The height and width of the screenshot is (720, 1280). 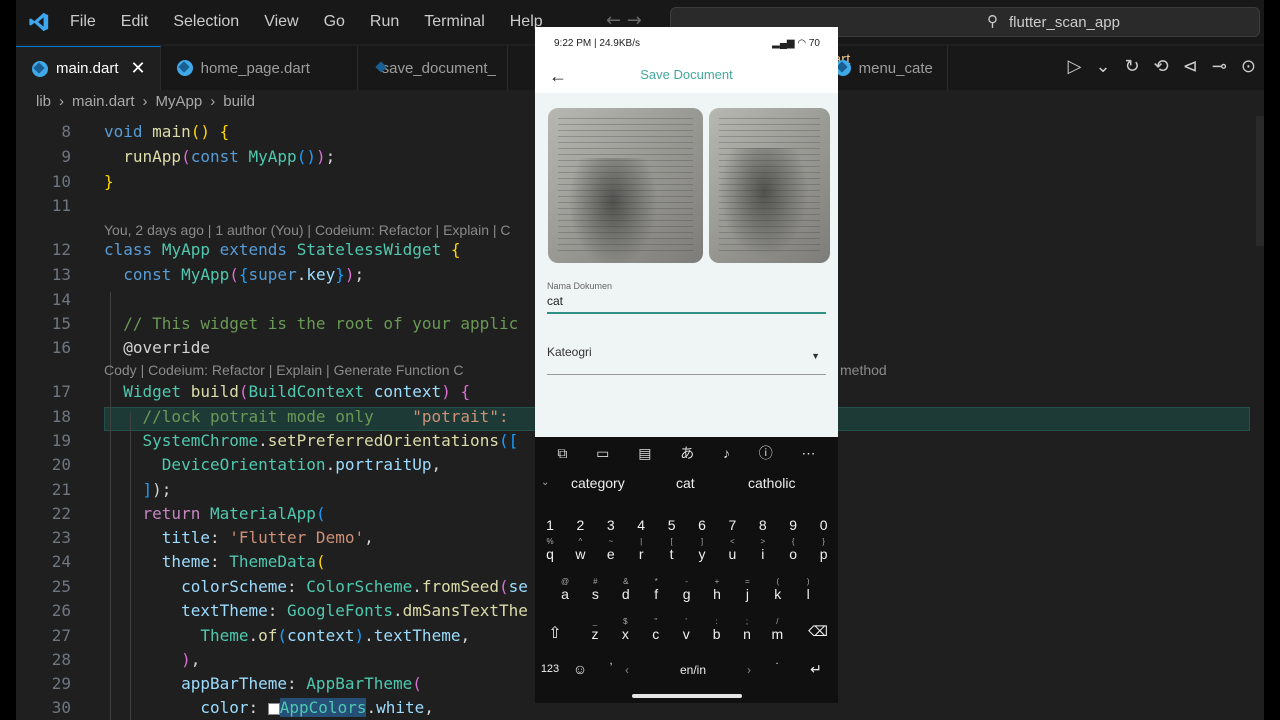 I want to click on key-7: 7, so click(x=732, y=525).